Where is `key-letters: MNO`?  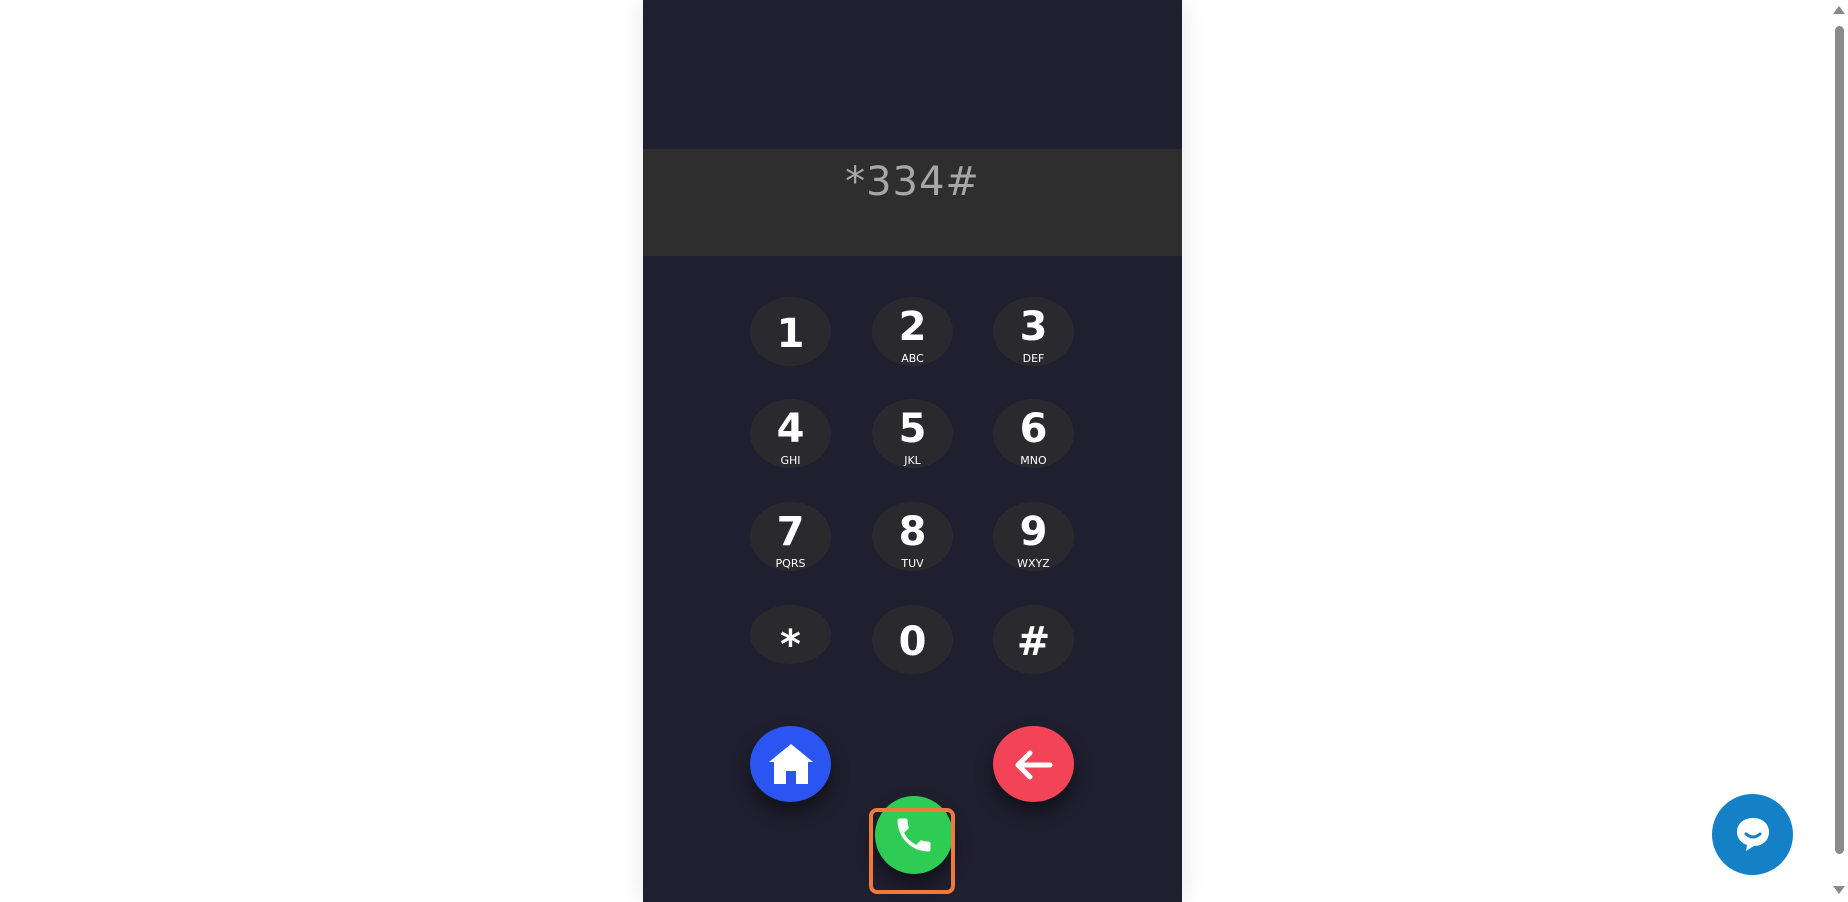
key-letters: MNO is located at coordinates (1033, 460).